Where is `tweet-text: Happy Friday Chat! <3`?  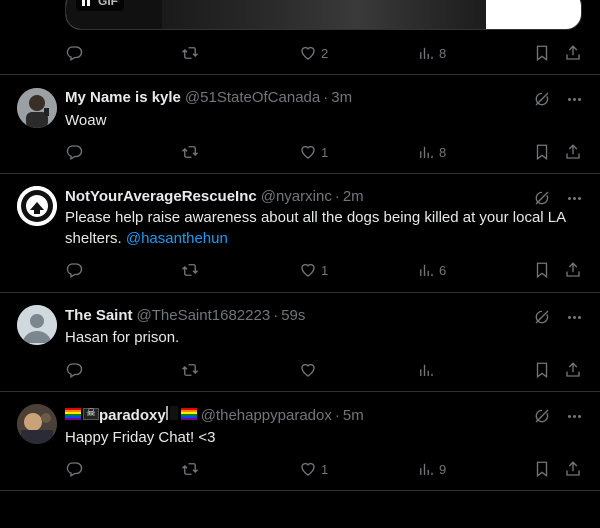
tweet-text: Happy Friday Chat! <3 is located at coordinates (325, 437).